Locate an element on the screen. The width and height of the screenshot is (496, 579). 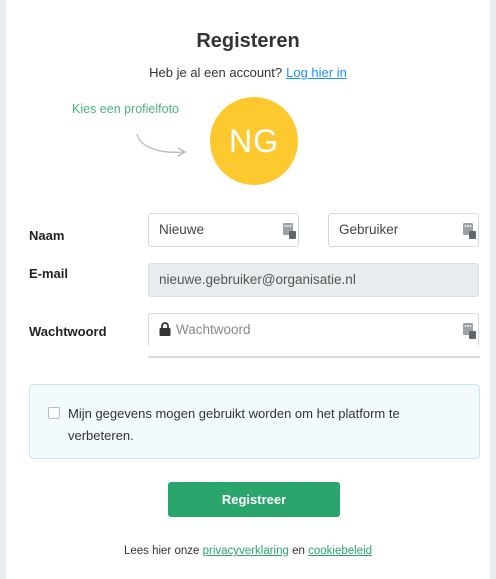
email-label: E-mail is located at coordinates (49, 273).